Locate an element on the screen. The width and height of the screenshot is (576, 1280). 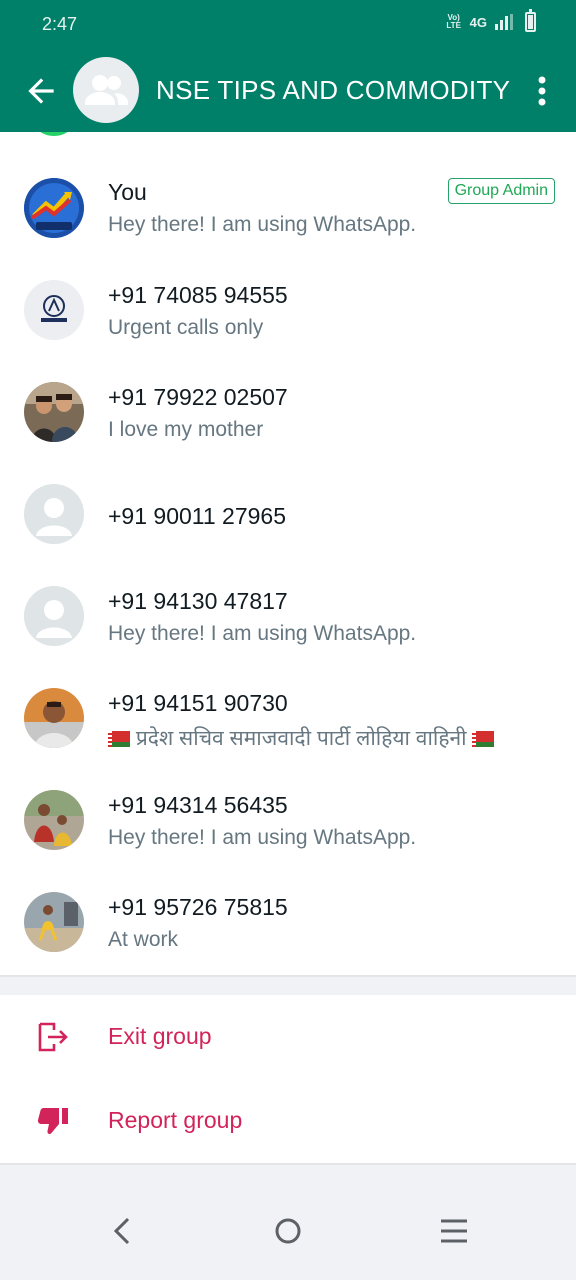
scroll-peek-bubble is located at coordinates (54, 134).